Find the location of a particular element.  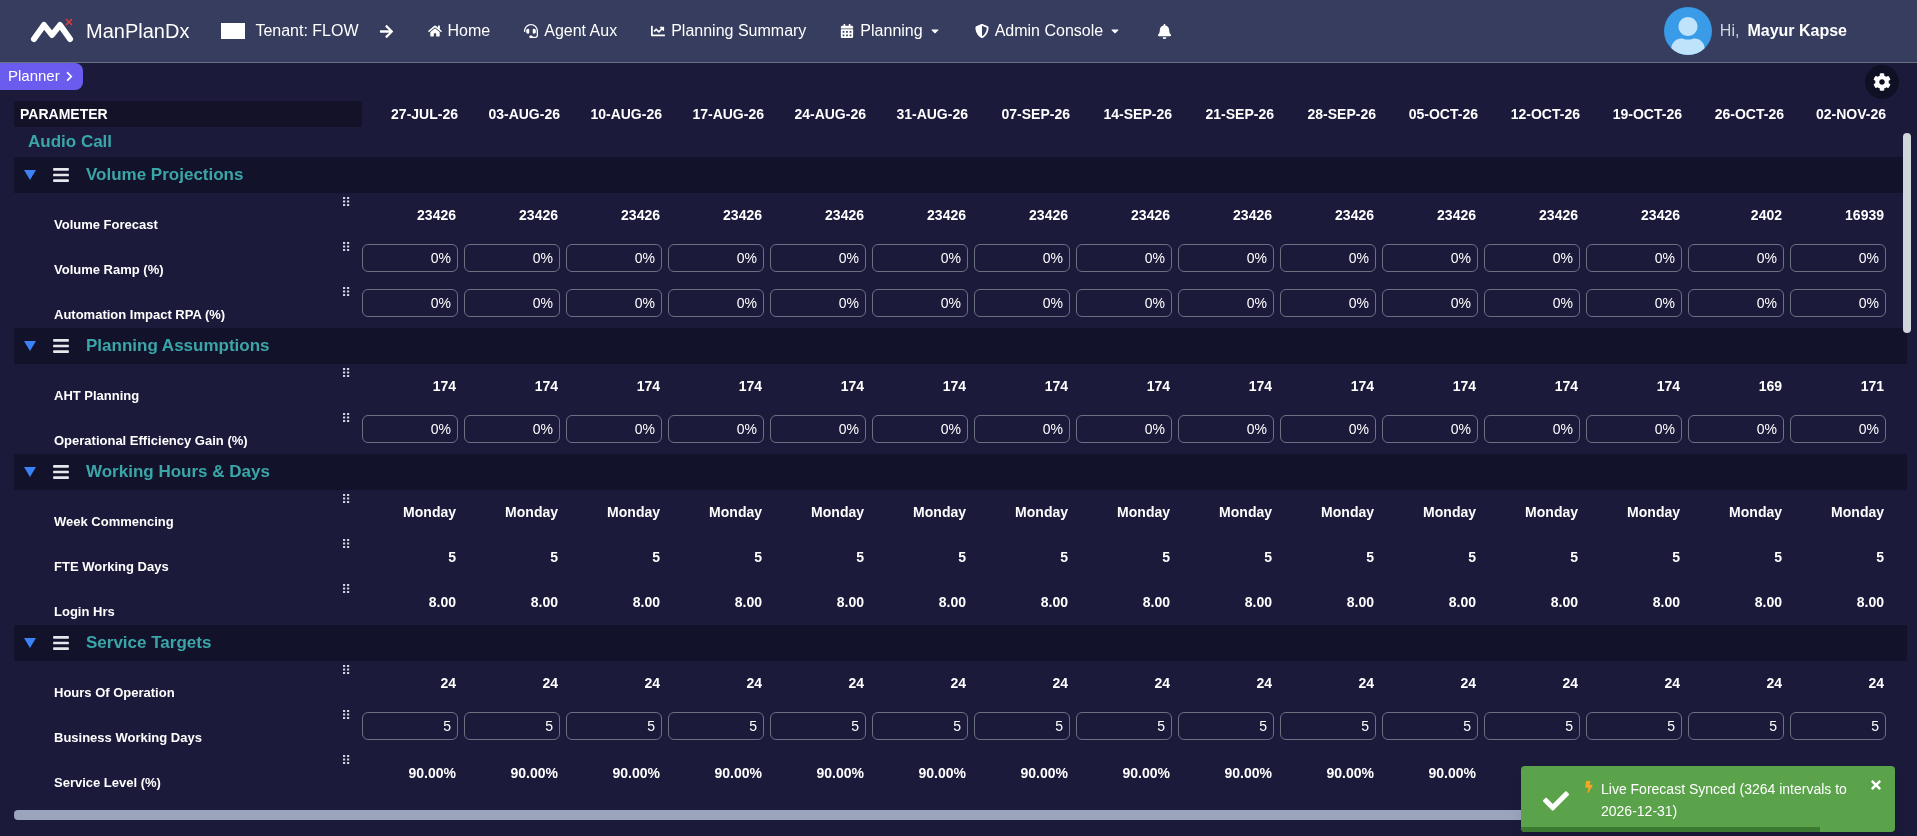

nav-link: Planning is located at coordinates (890, 31).